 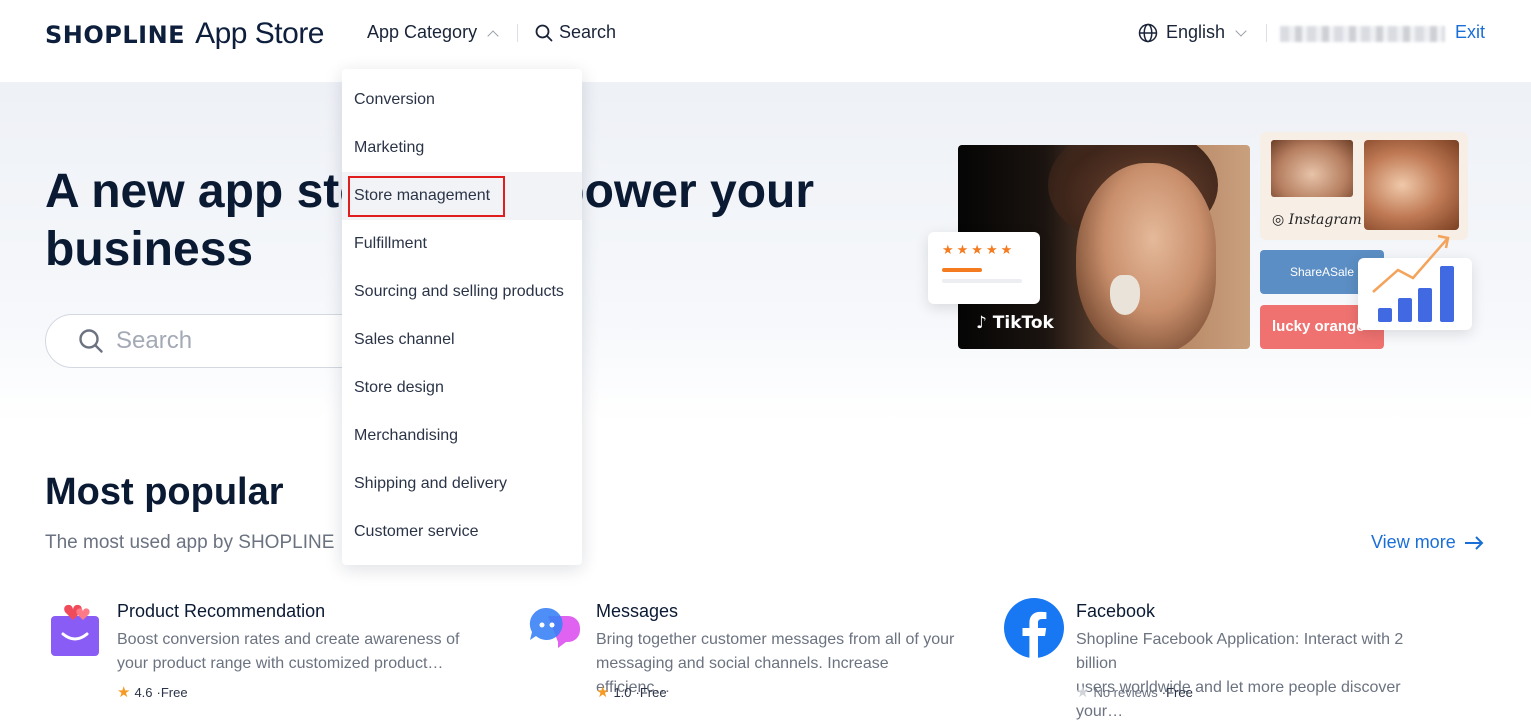 What do you see at coordinates (493, 35) in the screenshot?
I see `chevron-up-icon` at bounding box center [493, 35].